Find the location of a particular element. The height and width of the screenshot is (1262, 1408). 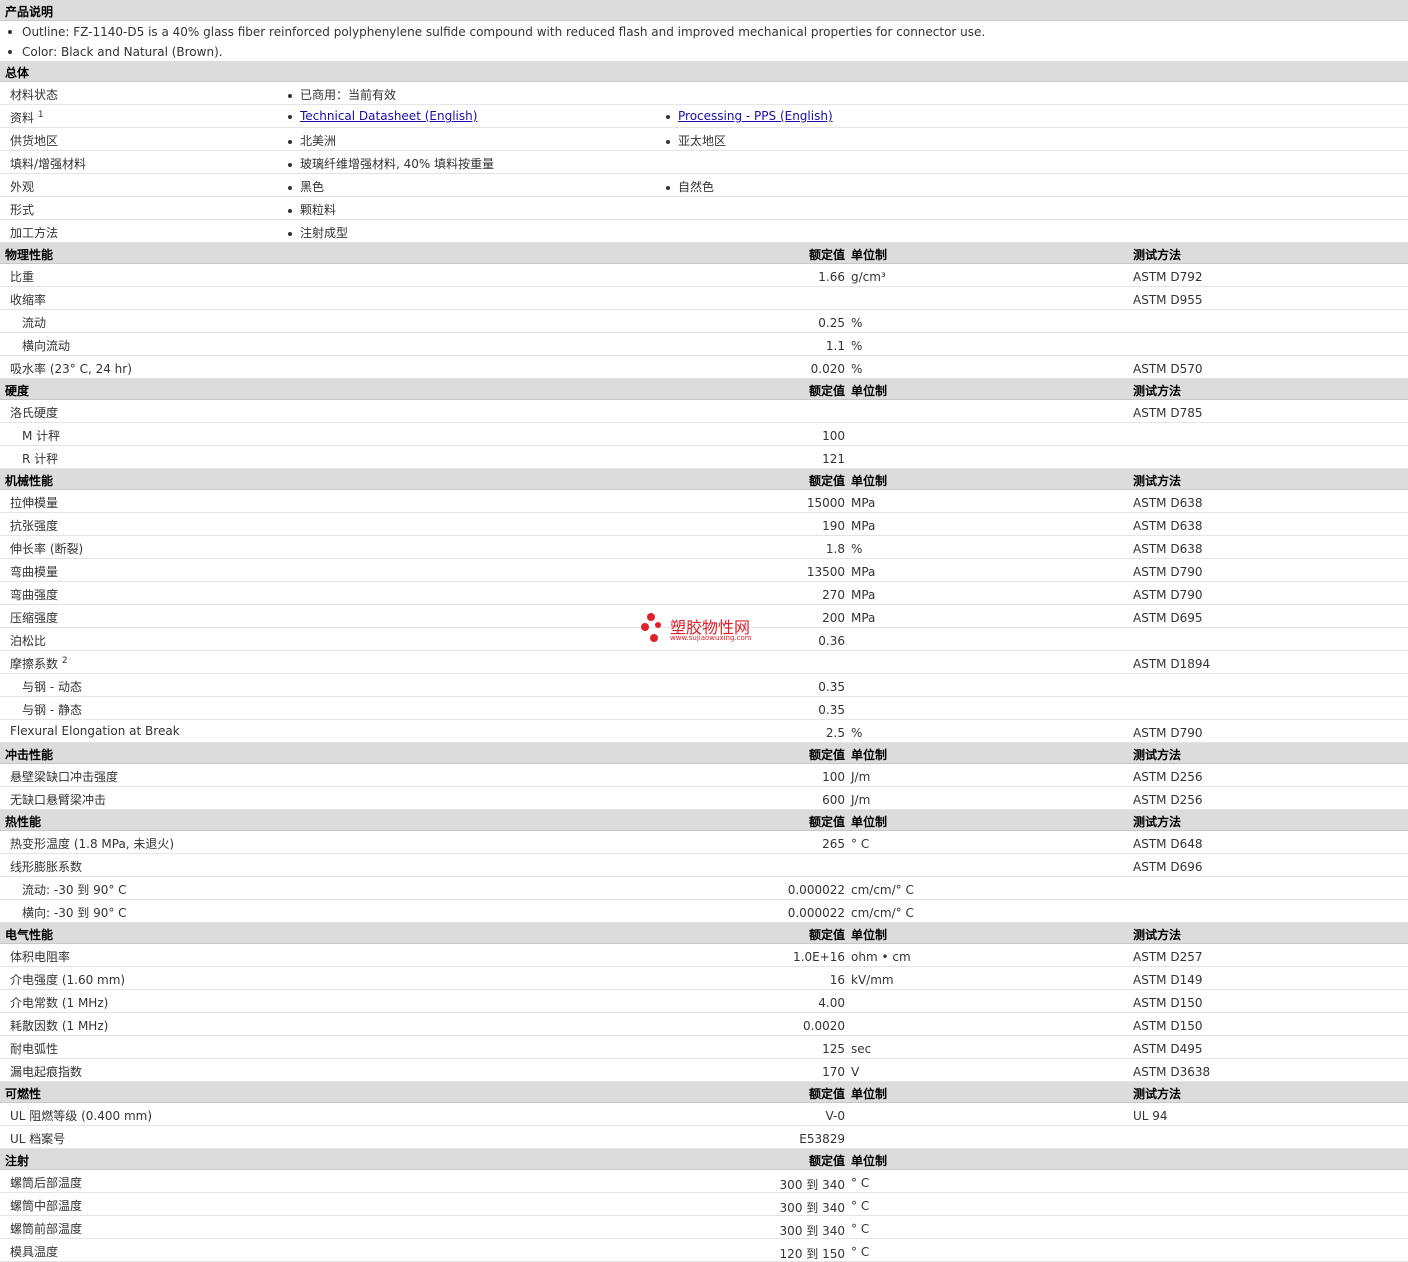

property-value: 13500 is located at coordinates (825, 572).